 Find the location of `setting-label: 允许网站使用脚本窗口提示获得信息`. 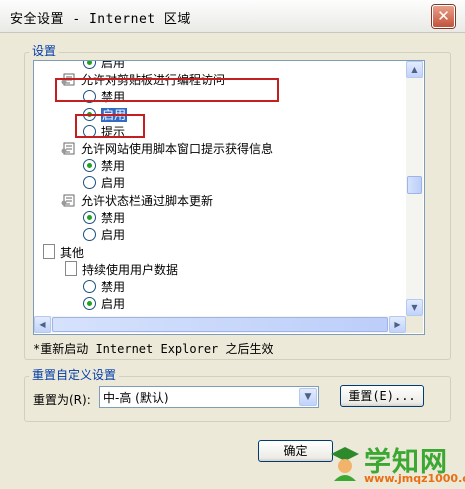

setting-label: 允许网站使用脚本窗口提示获得信息 is located at coordinates (177, 149).